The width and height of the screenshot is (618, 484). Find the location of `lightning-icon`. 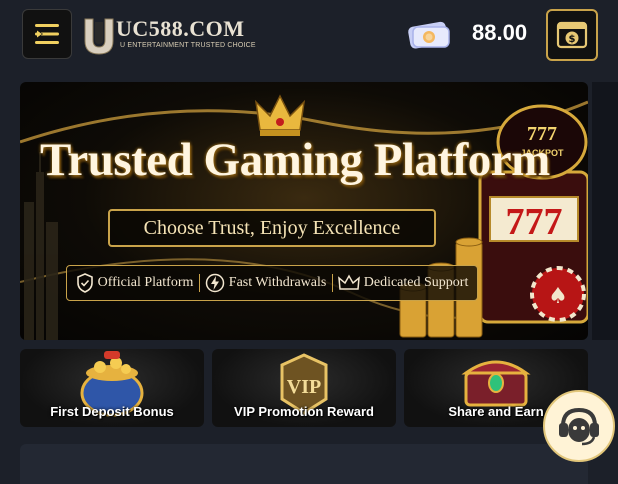

lightning-icon is located at coordinates (215, 283).